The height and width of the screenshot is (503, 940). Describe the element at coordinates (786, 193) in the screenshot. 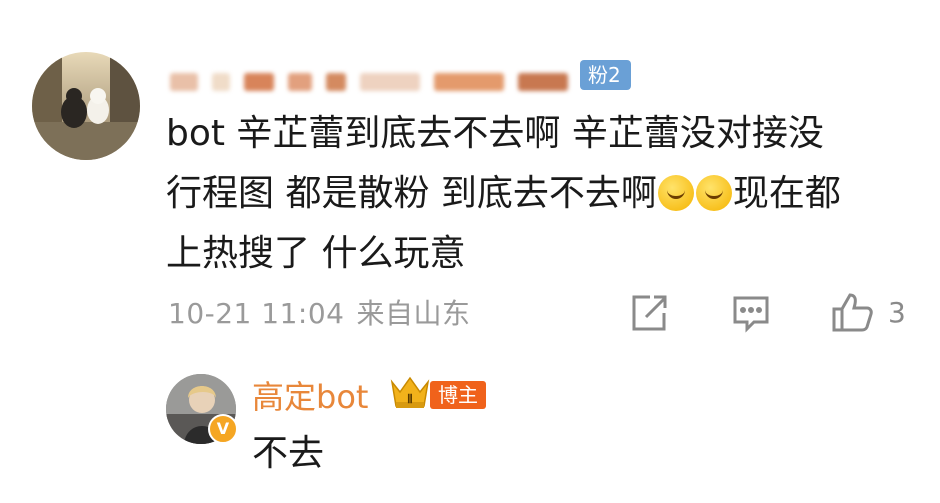

I see `comment-line-text: 现在都` at that location.